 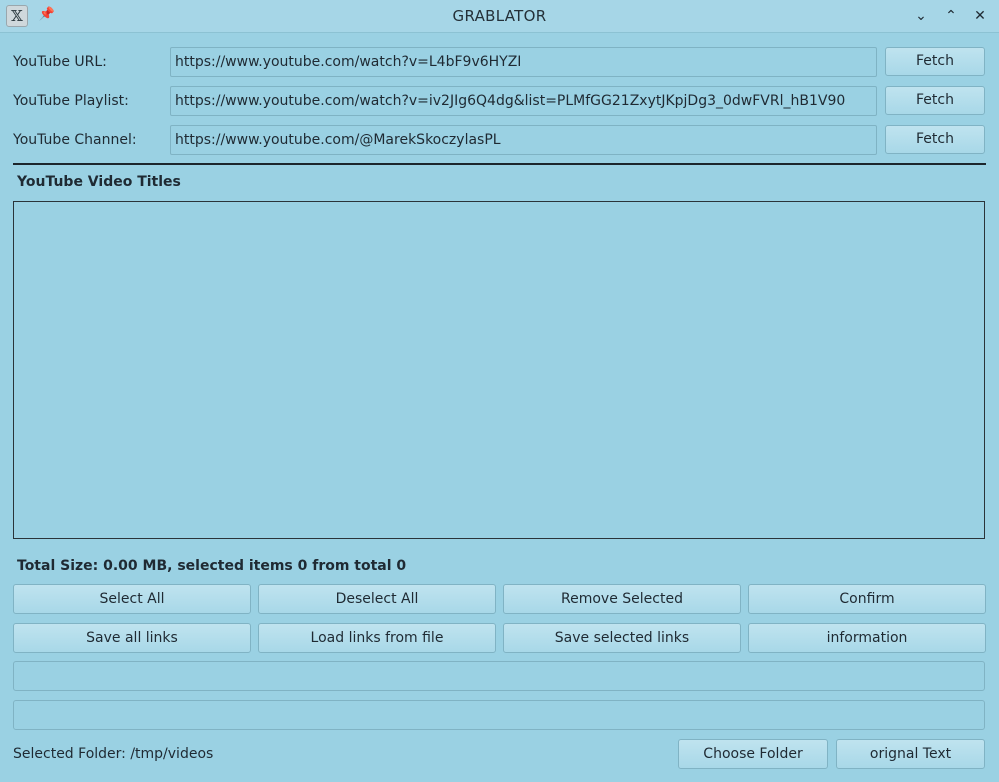 What do you see at coordinates (523, 101) in the screenshot?
I see `youtube-playlist-input` at bounding box center [523, 101].